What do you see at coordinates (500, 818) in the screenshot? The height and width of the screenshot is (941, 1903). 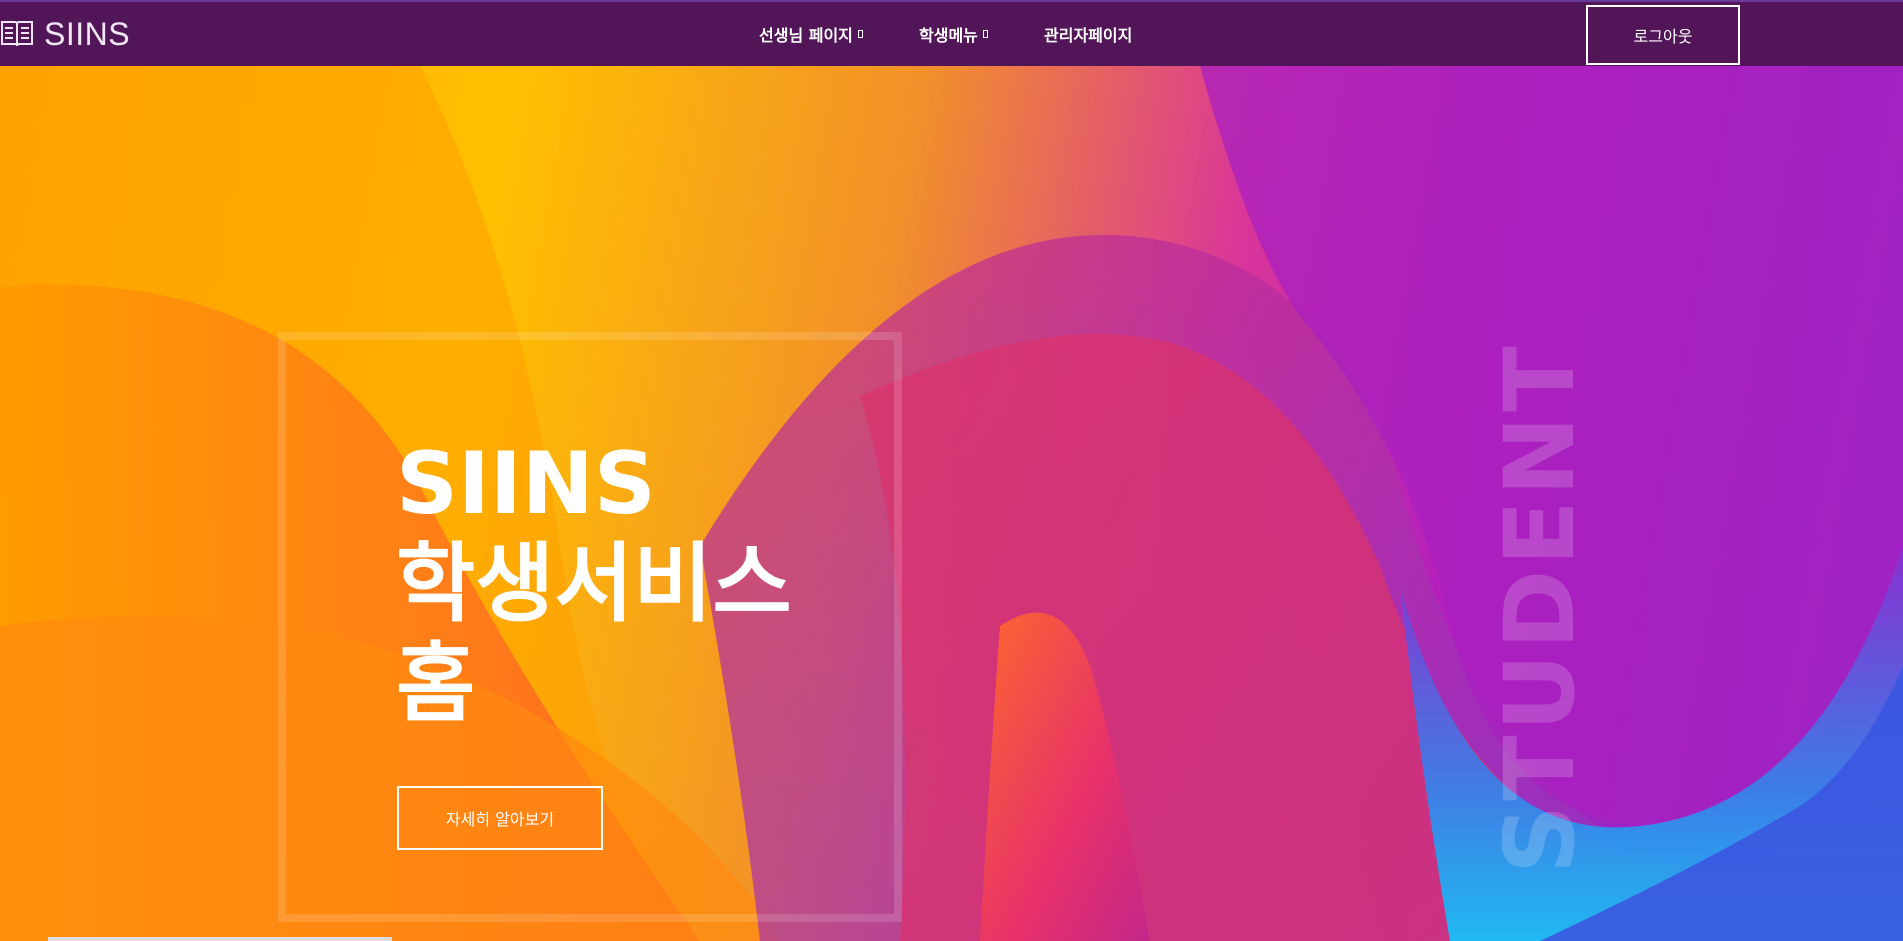 I see `learn-more-button: 자세히 알아보기` at bounding box center [500, 818].